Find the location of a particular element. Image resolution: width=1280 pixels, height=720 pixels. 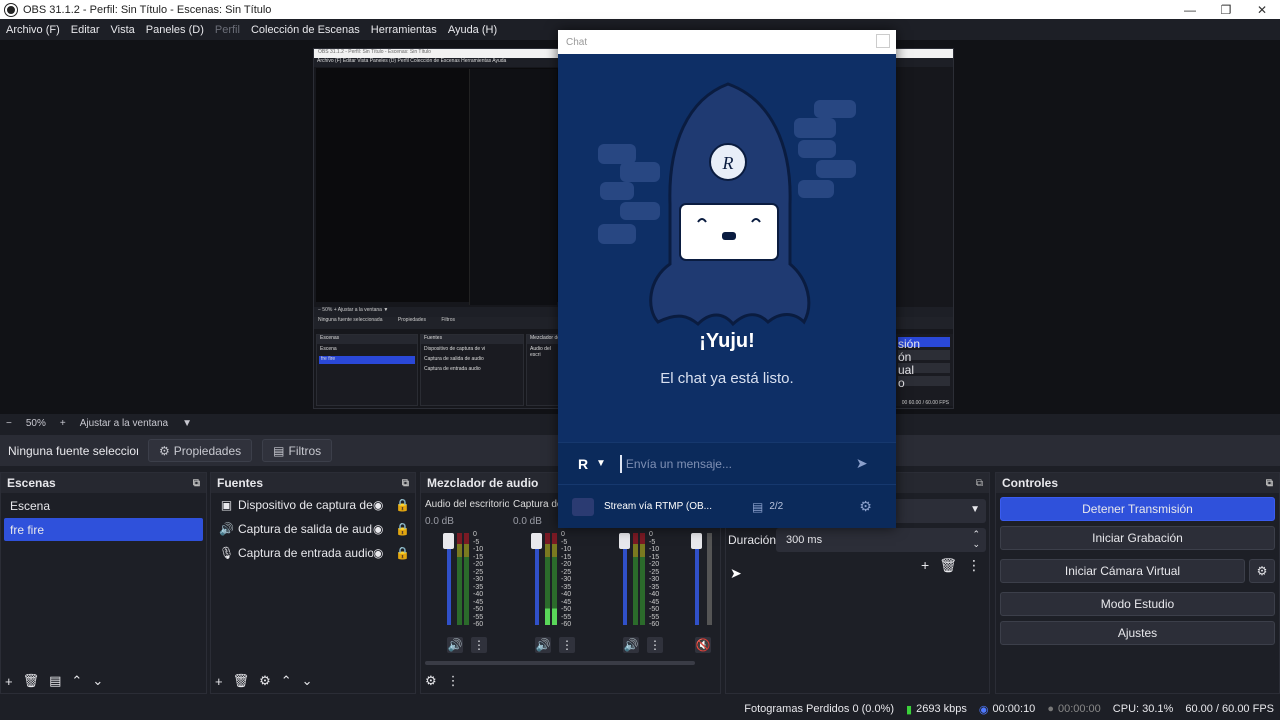

send-icon: ➤ is located at coordinates (862, 463).